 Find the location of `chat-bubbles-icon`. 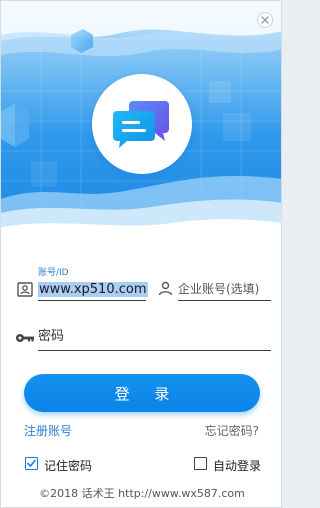

chat-bubbles-icon is located at coordinates (141, 124).